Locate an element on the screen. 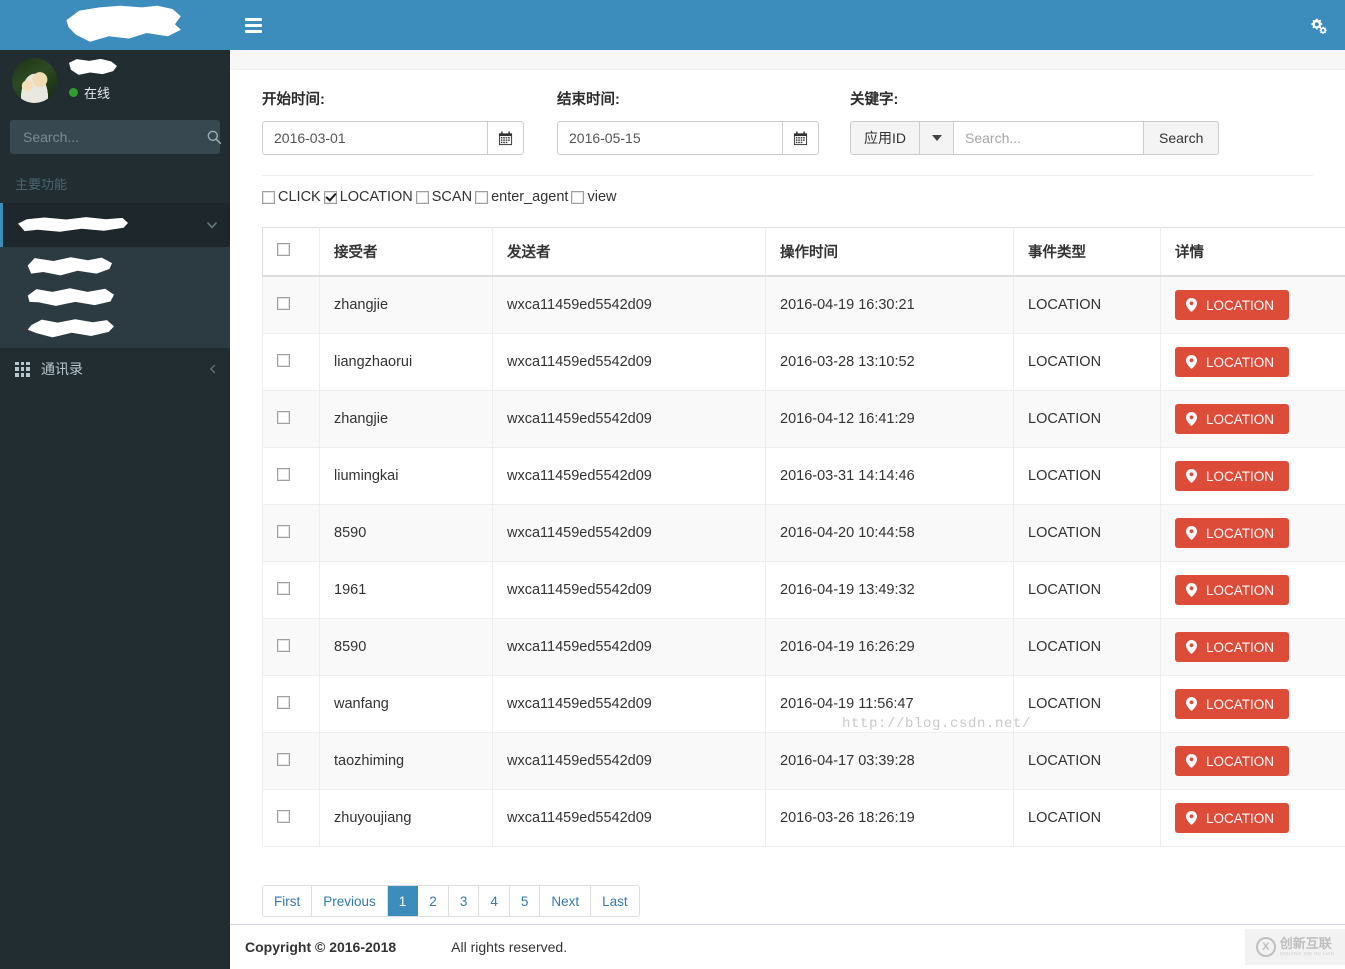 The height and width of the screenshot is (969, 1345). pagination-page-5: 5 is located at coordinates (525, 901).